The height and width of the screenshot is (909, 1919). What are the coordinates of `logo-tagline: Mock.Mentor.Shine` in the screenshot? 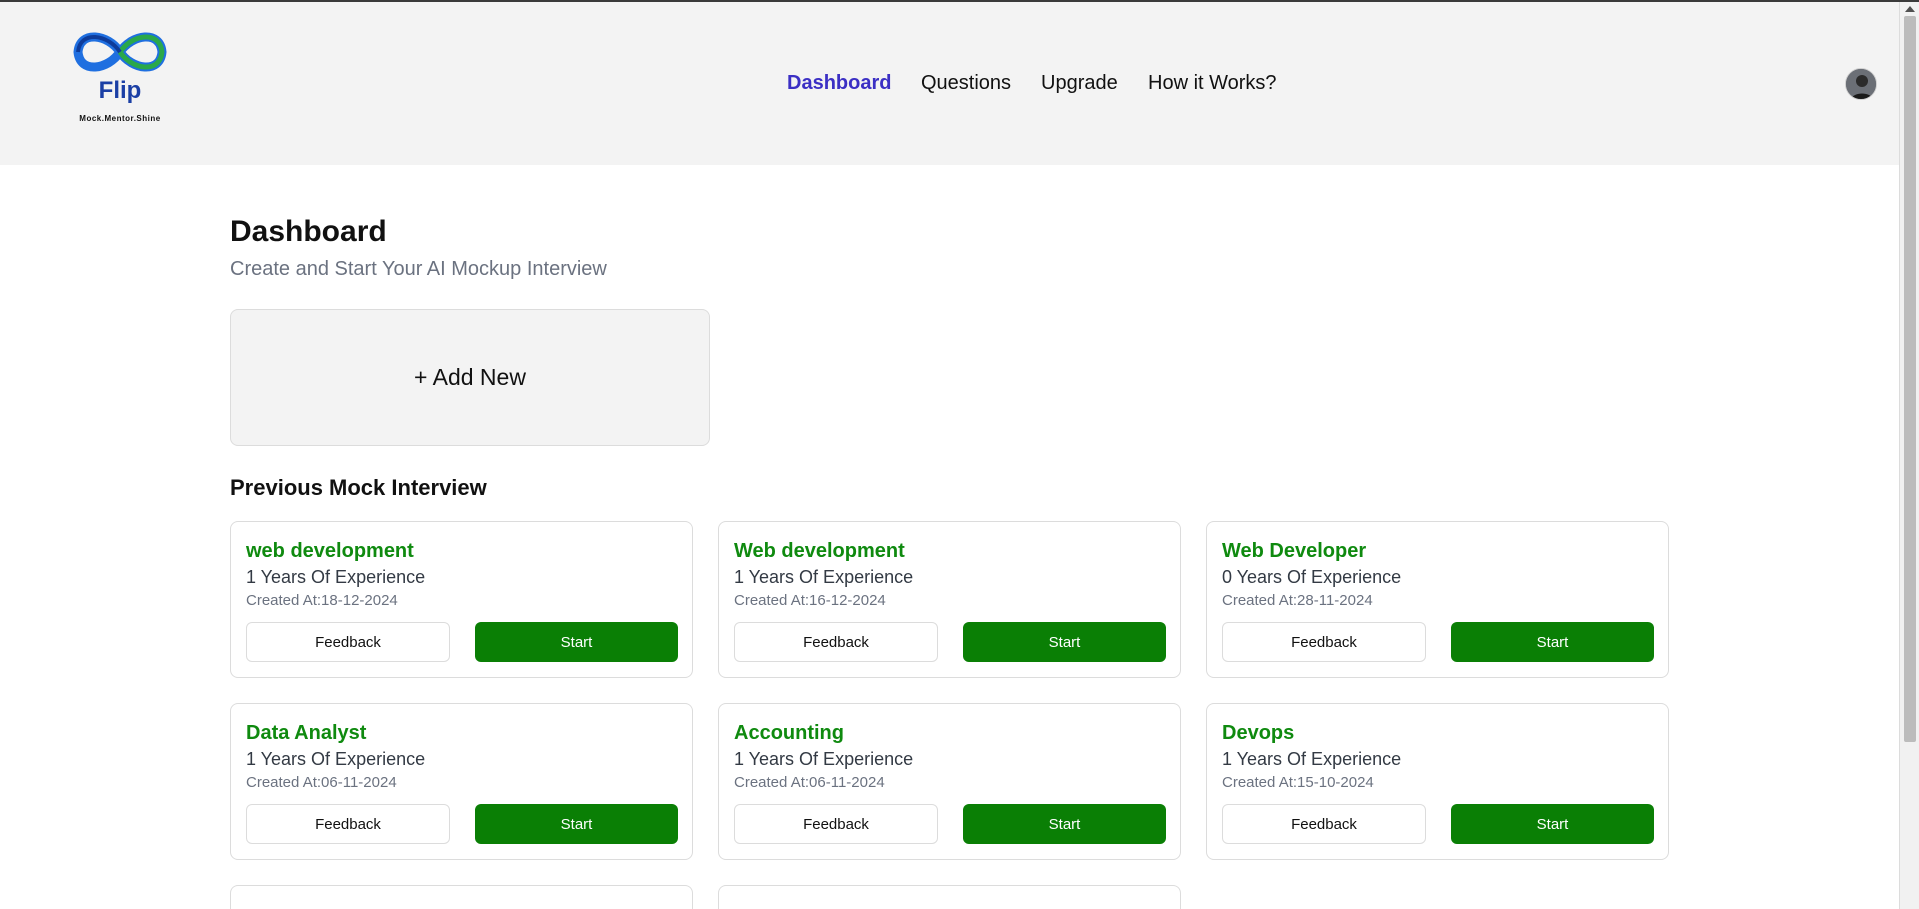 It's located at (120, 118).